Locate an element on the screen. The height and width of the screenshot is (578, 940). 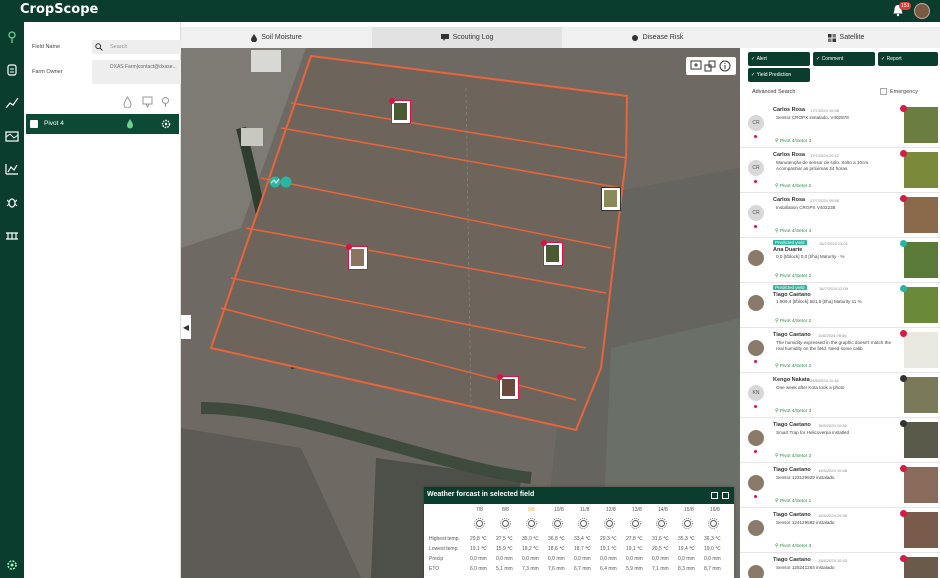
forecast-day: 12/8 is located at coordinates (611, 510).